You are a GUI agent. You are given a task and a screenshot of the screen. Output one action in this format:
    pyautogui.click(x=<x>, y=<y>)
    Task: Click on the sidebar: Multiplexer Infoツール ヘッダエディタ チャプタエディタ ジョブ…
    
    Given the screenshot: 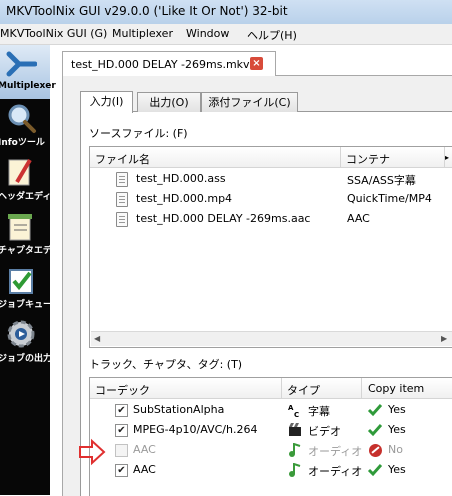 What is the action you would take?
    pyautogui.click(x=29, y=270)
    